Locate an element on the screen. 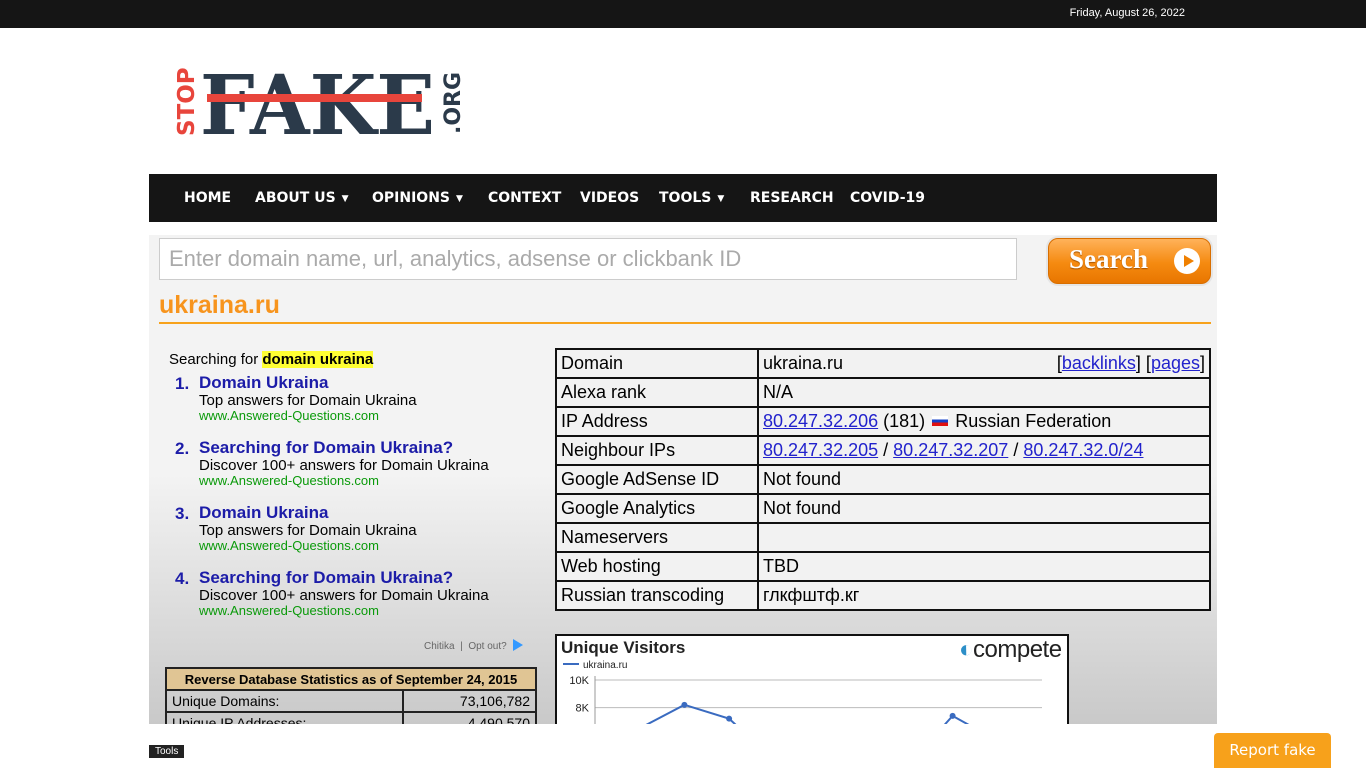 This screenshot has width=1366, height=768. table-row: Google Analytics Not found is located at coordinates (883, 508).